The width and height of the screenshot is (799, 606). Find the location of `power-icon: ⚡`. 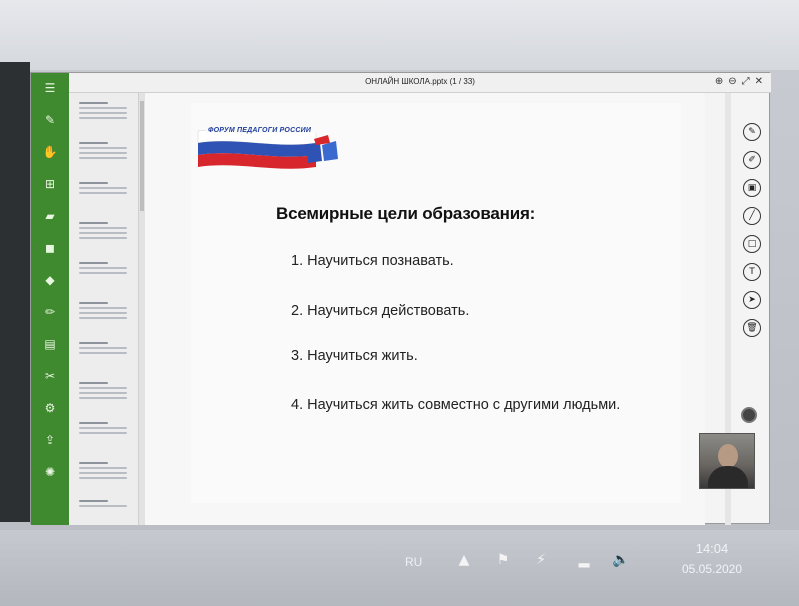

power-icon: ⚡ is located at coordinates (541, 560).